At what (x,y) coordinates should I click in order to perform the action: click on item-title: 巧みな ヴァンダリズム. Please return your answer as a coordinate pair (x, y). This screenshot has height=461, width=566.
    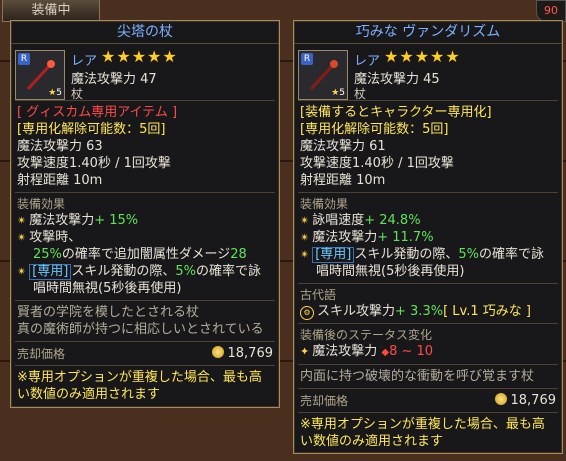
    Looking at the image, I should click on (428, 32).